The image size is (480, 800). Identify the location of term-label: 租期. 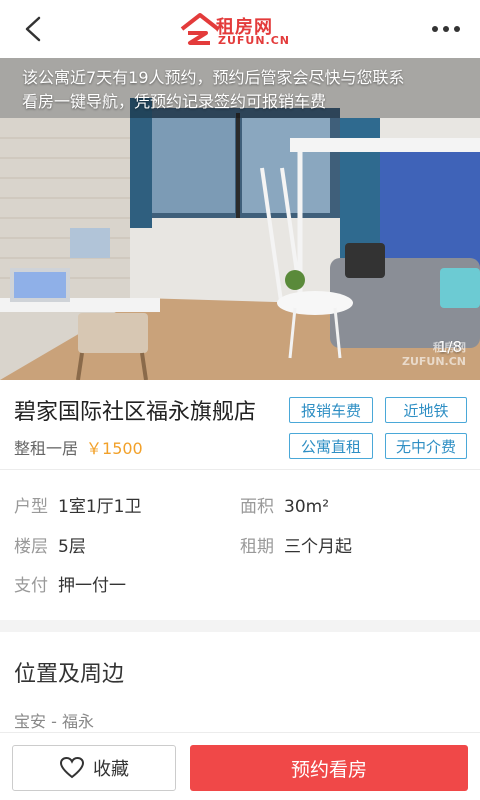
(257, 547).